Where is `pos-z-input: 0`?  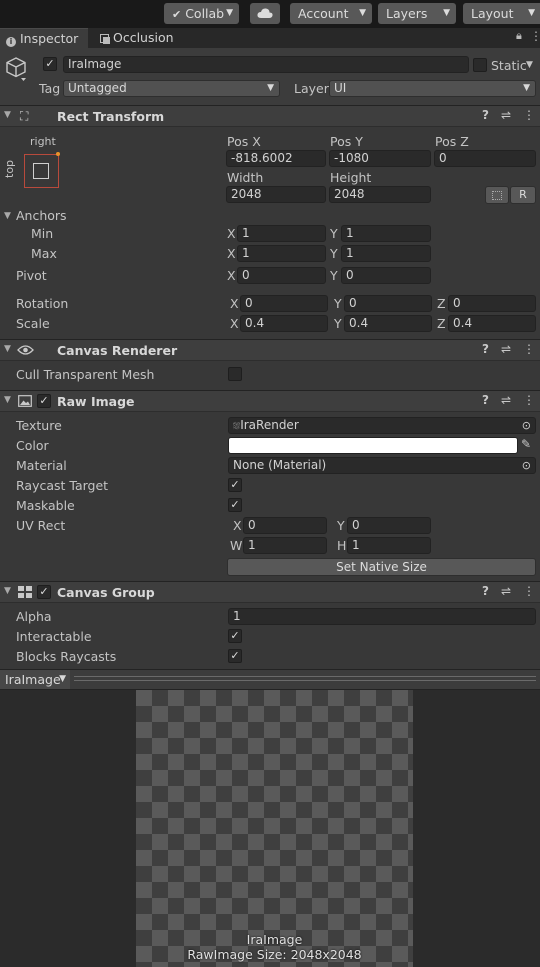 pos-z-input: 0 is located at coordinates (485, 158).